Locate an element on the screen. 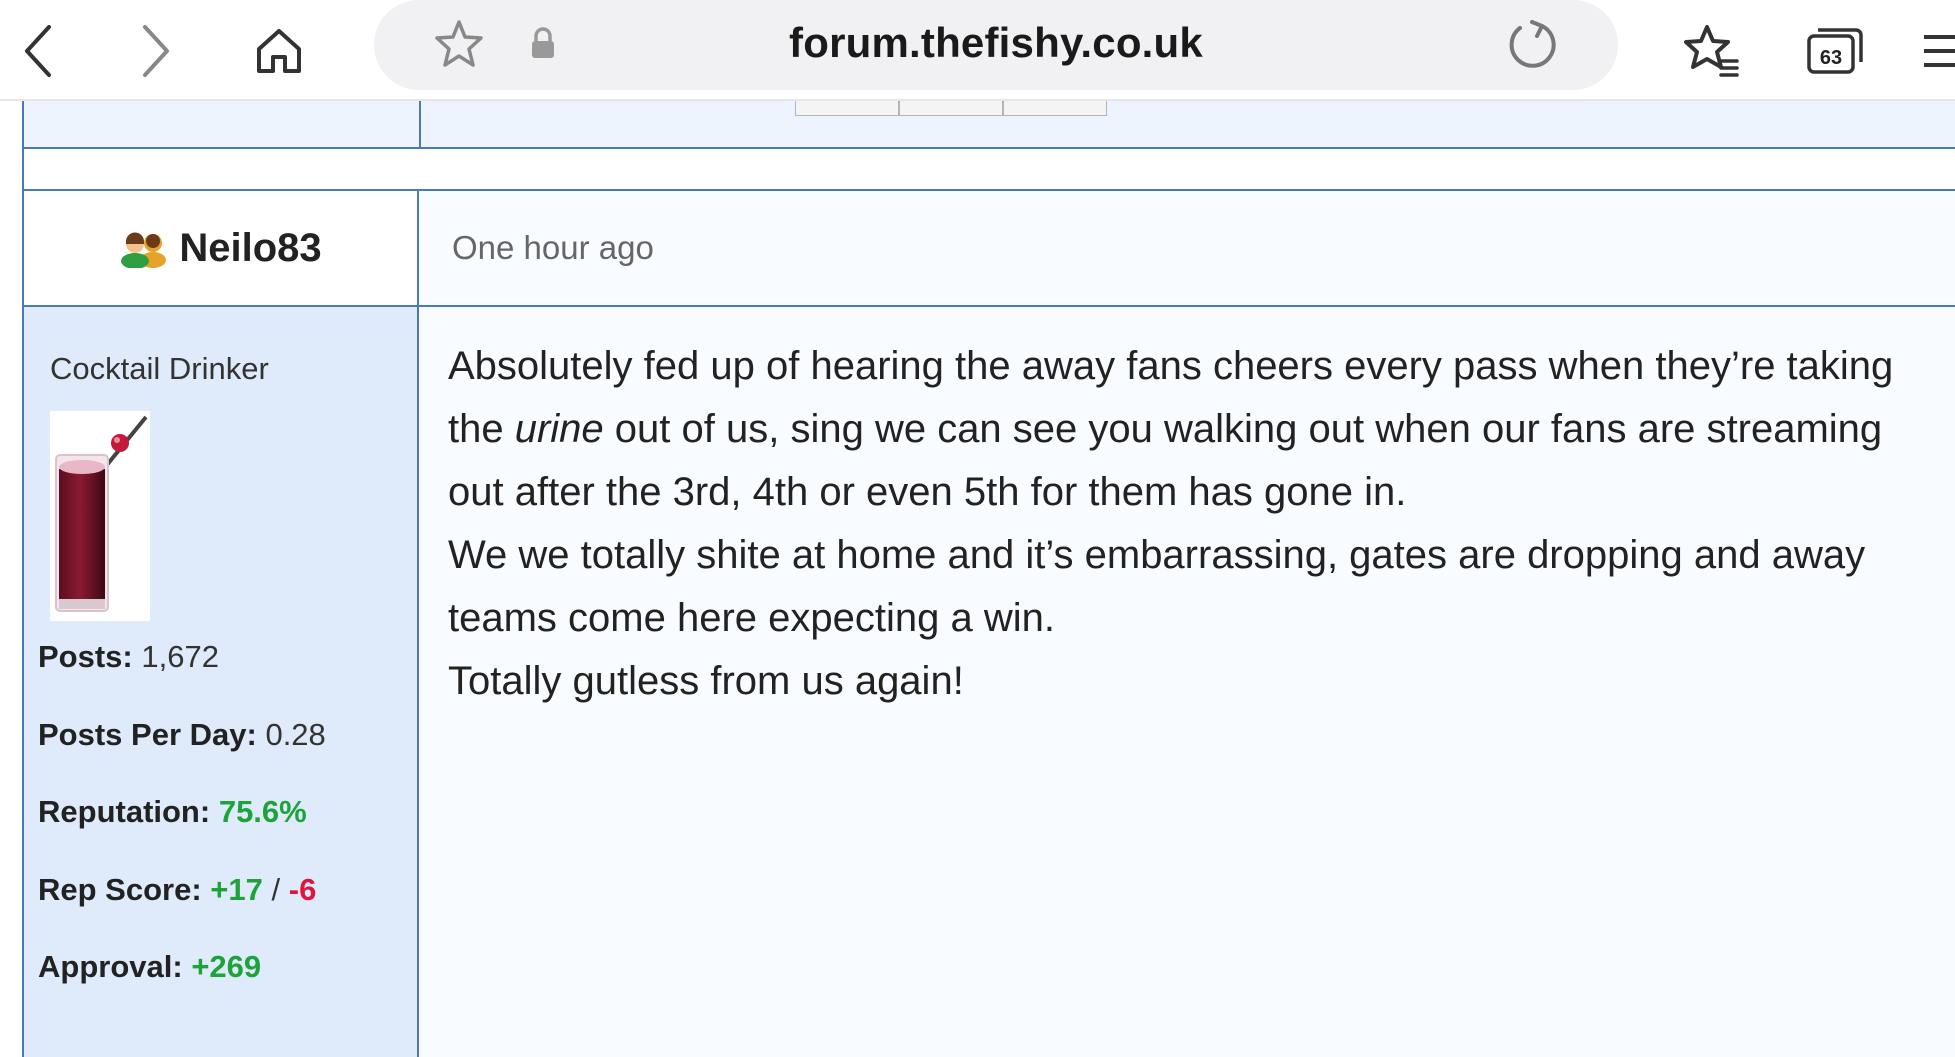 This screenshot has height=1057, width=1955. home-button is located at coordinates (279, 51).